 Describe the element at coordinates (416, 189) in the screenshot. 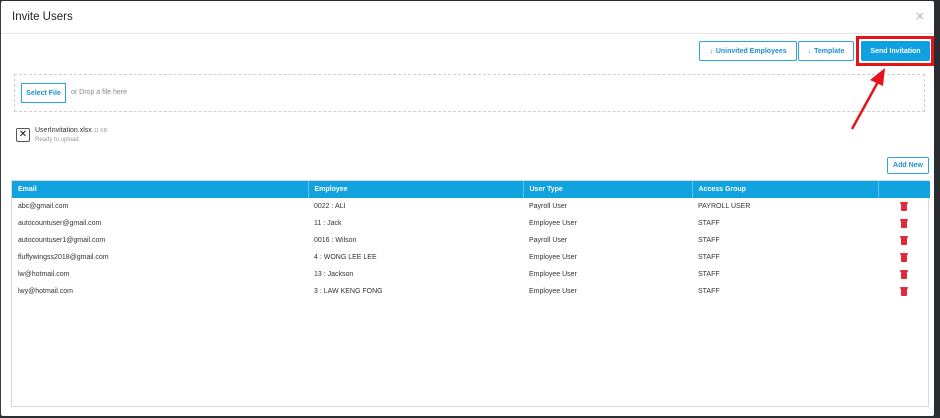

I see `column-header-employee: Employee` at that location.